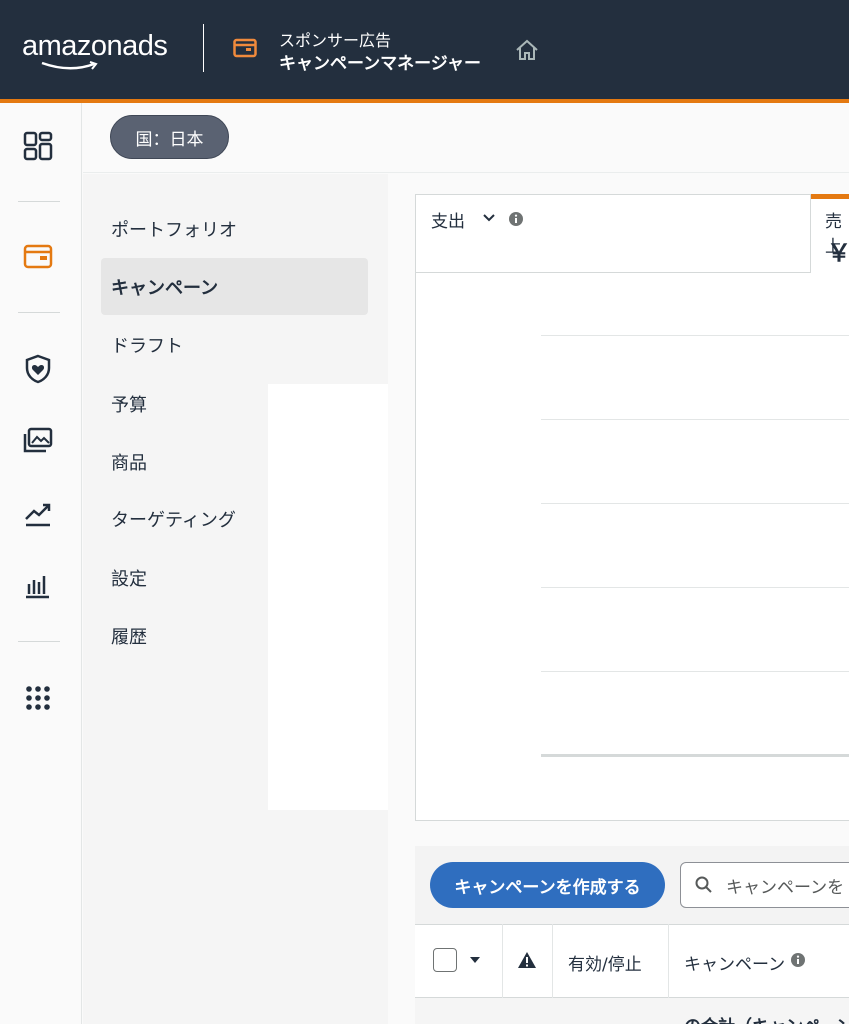 This screenshot has width=849, height=1024. Describe the element at coordinates (527, 960) in the screenshot. I see `warning-icon` at that location.